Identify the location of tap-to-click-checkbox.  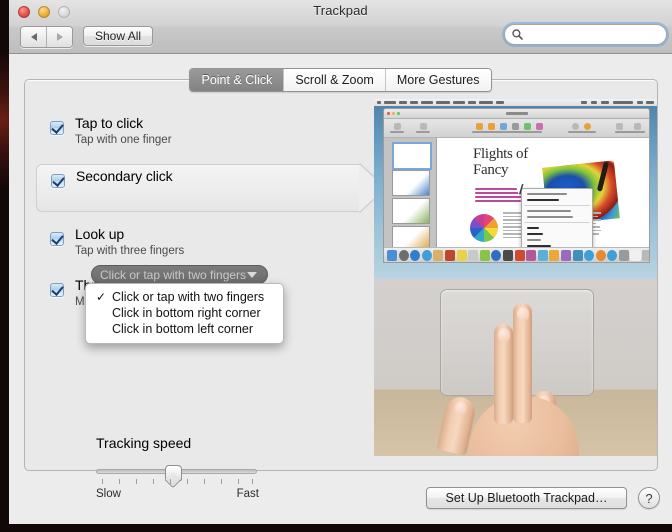
(57, 128).